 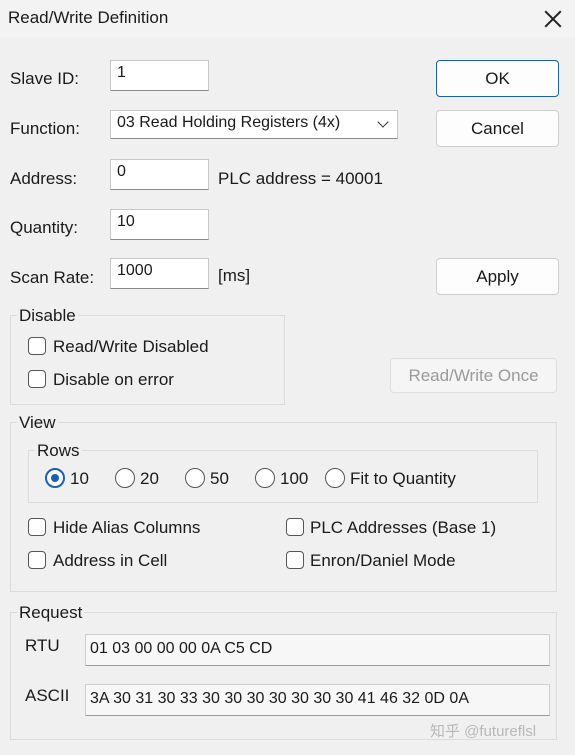 I want to click on scan-rate-label: Scan Rate:, so click(x=52, y=277).